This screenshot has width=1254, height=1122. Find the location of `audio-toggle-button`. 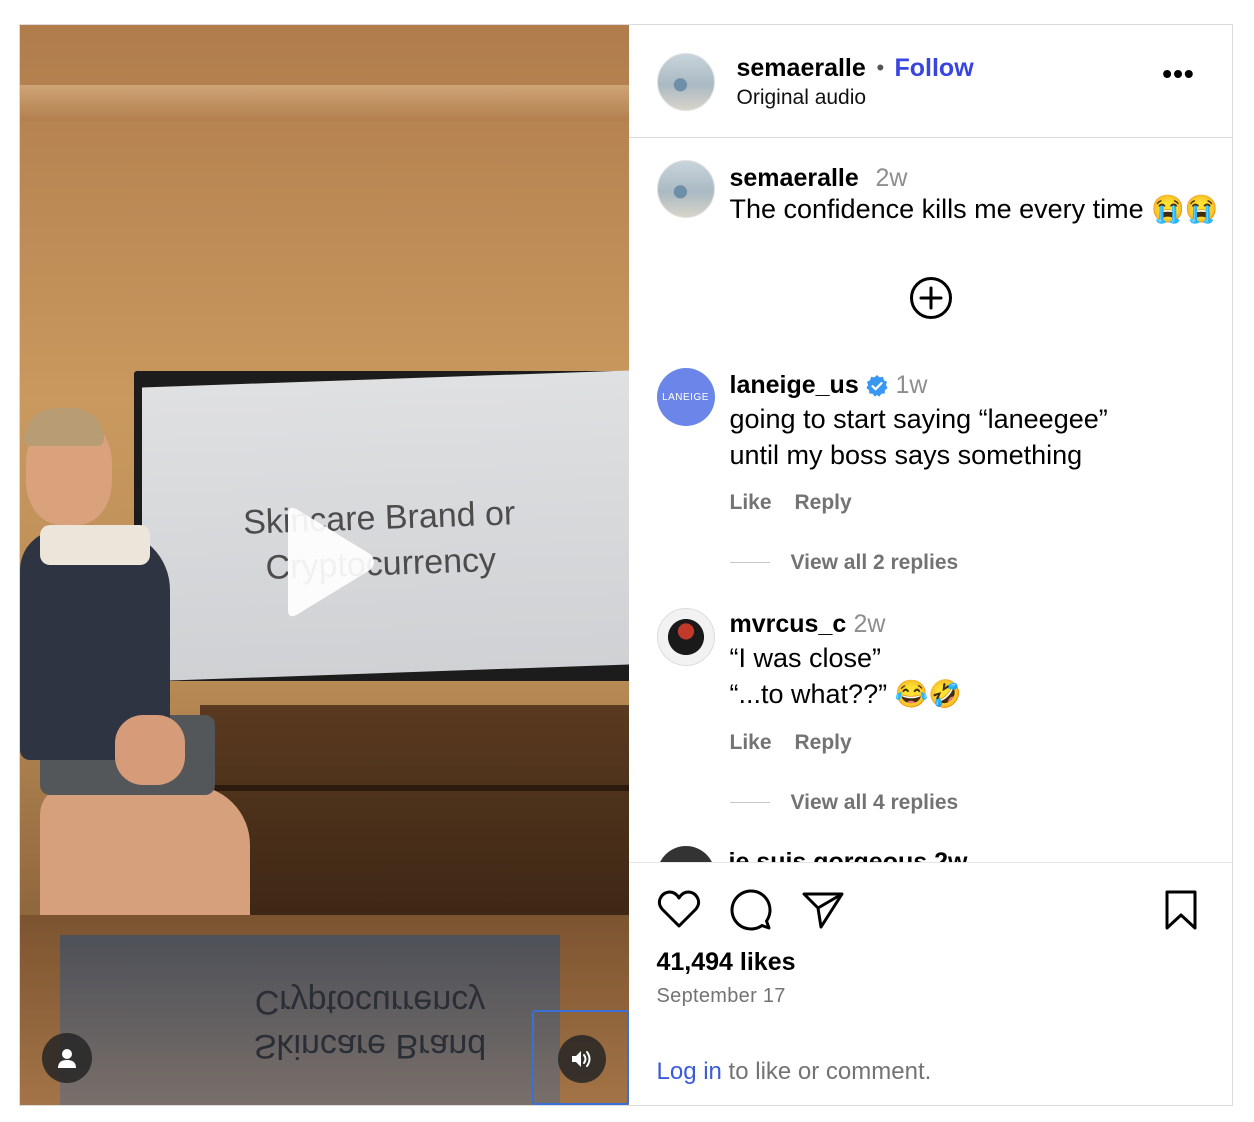

audio-toggle-button is located at coordinates (582, 1059).